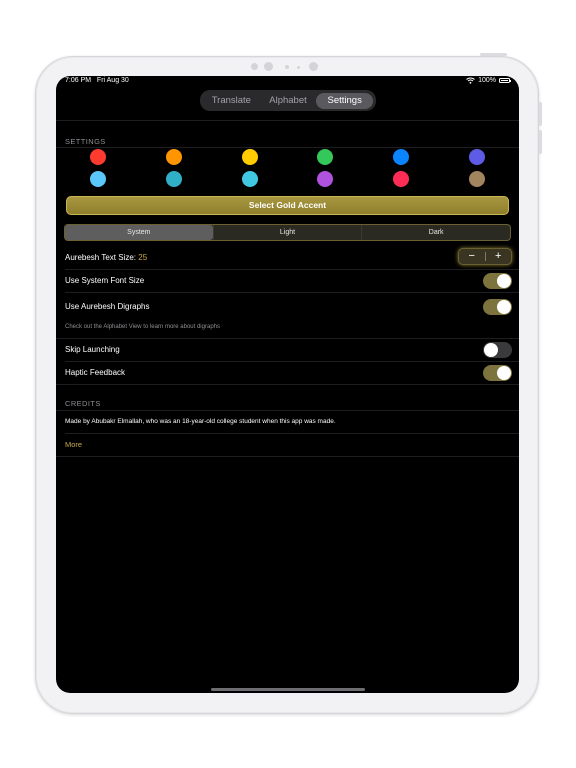  I want to click on top-divider, so click(287, 120).